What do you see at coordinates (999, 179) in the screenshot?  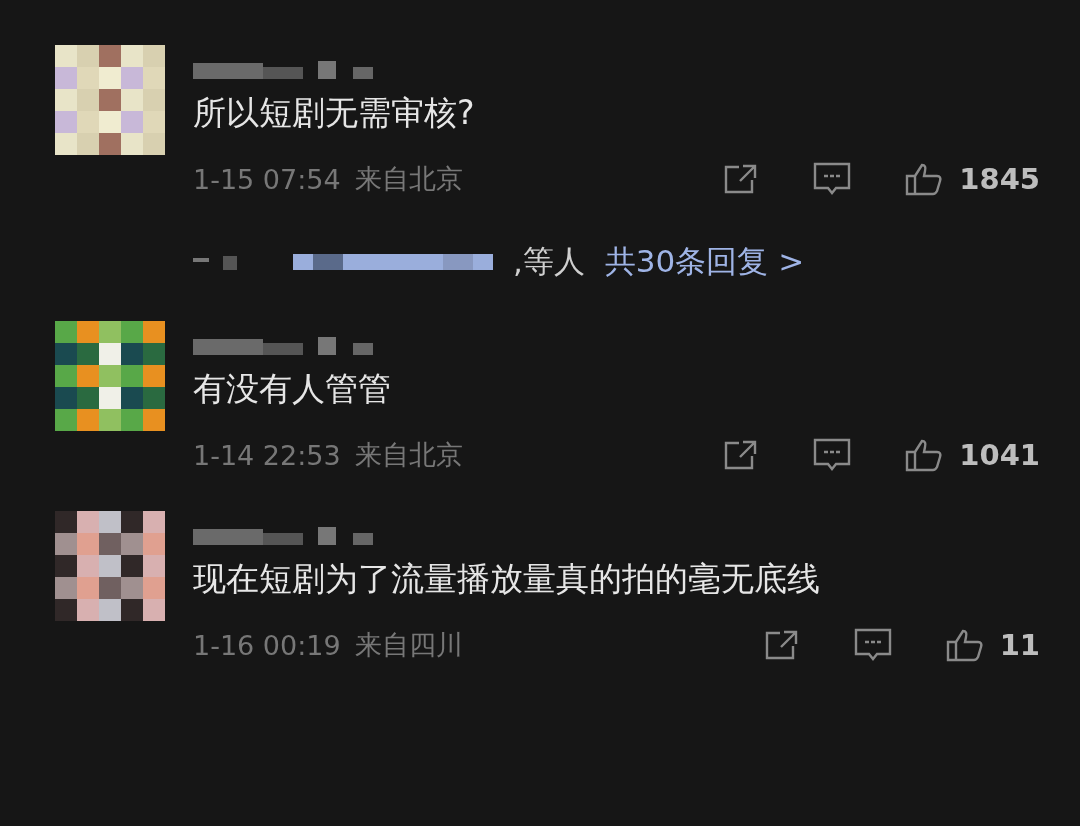 I see `like-count: 1845` at bounding box center [999, 179].